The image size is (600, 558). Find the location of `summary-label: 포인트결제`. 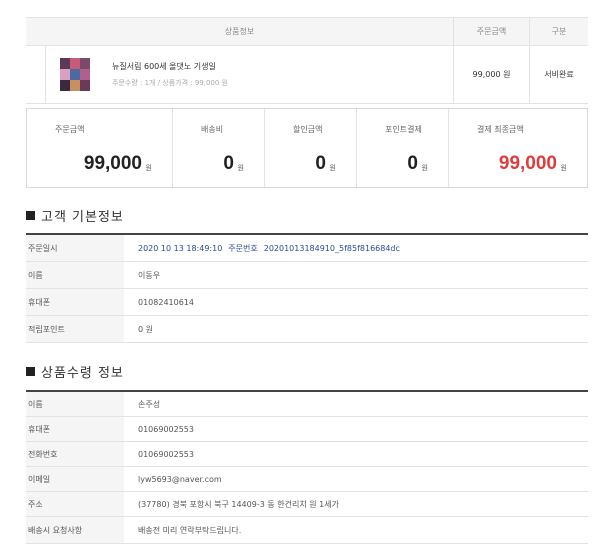

summary-label: 포인트결제 is located at coordinates (403, 129).